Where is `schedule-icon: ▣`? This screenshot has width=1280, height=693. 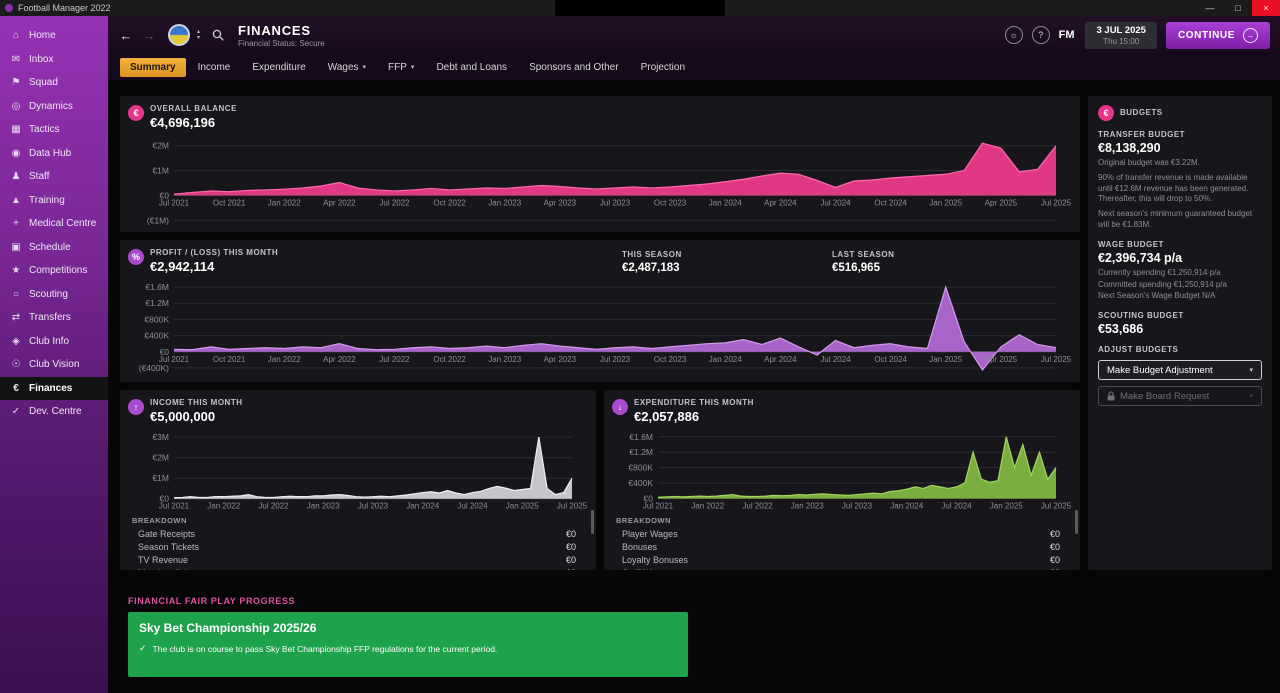
schedule-icon: ▣ is located at coordinates (16, 247).